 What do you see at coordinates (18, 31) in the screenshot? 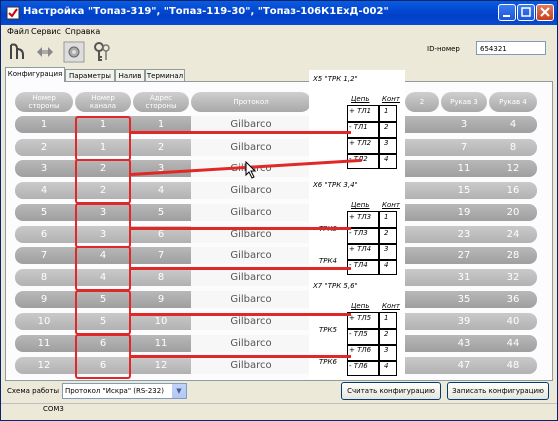
I see `menu-file: Файл` at bounding box center [18, 31].